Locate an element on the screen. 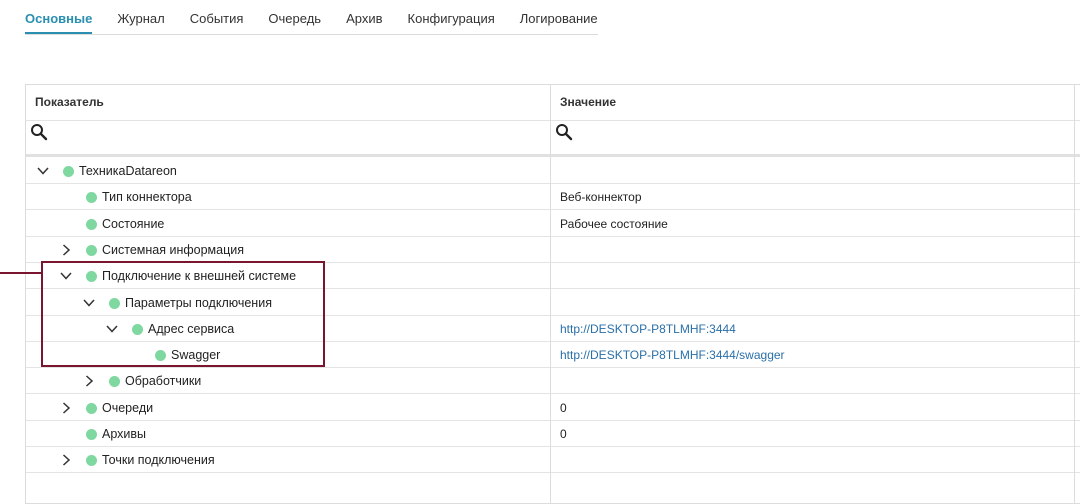 The image size is (1080, 504). tab-main: Основные is located at coordinates (59, 17).